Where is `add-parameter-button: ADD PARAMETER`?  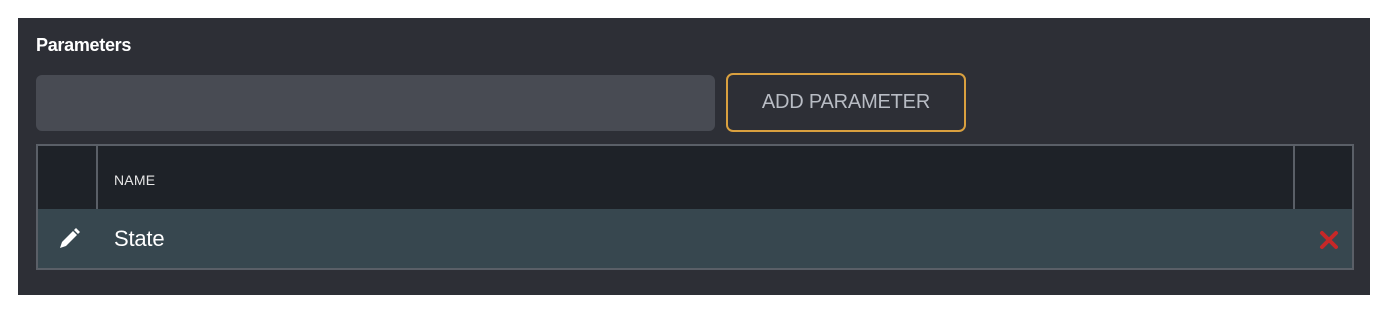 add-parameter-button: ADD PARAMETER is located at coordinates (846, 102).